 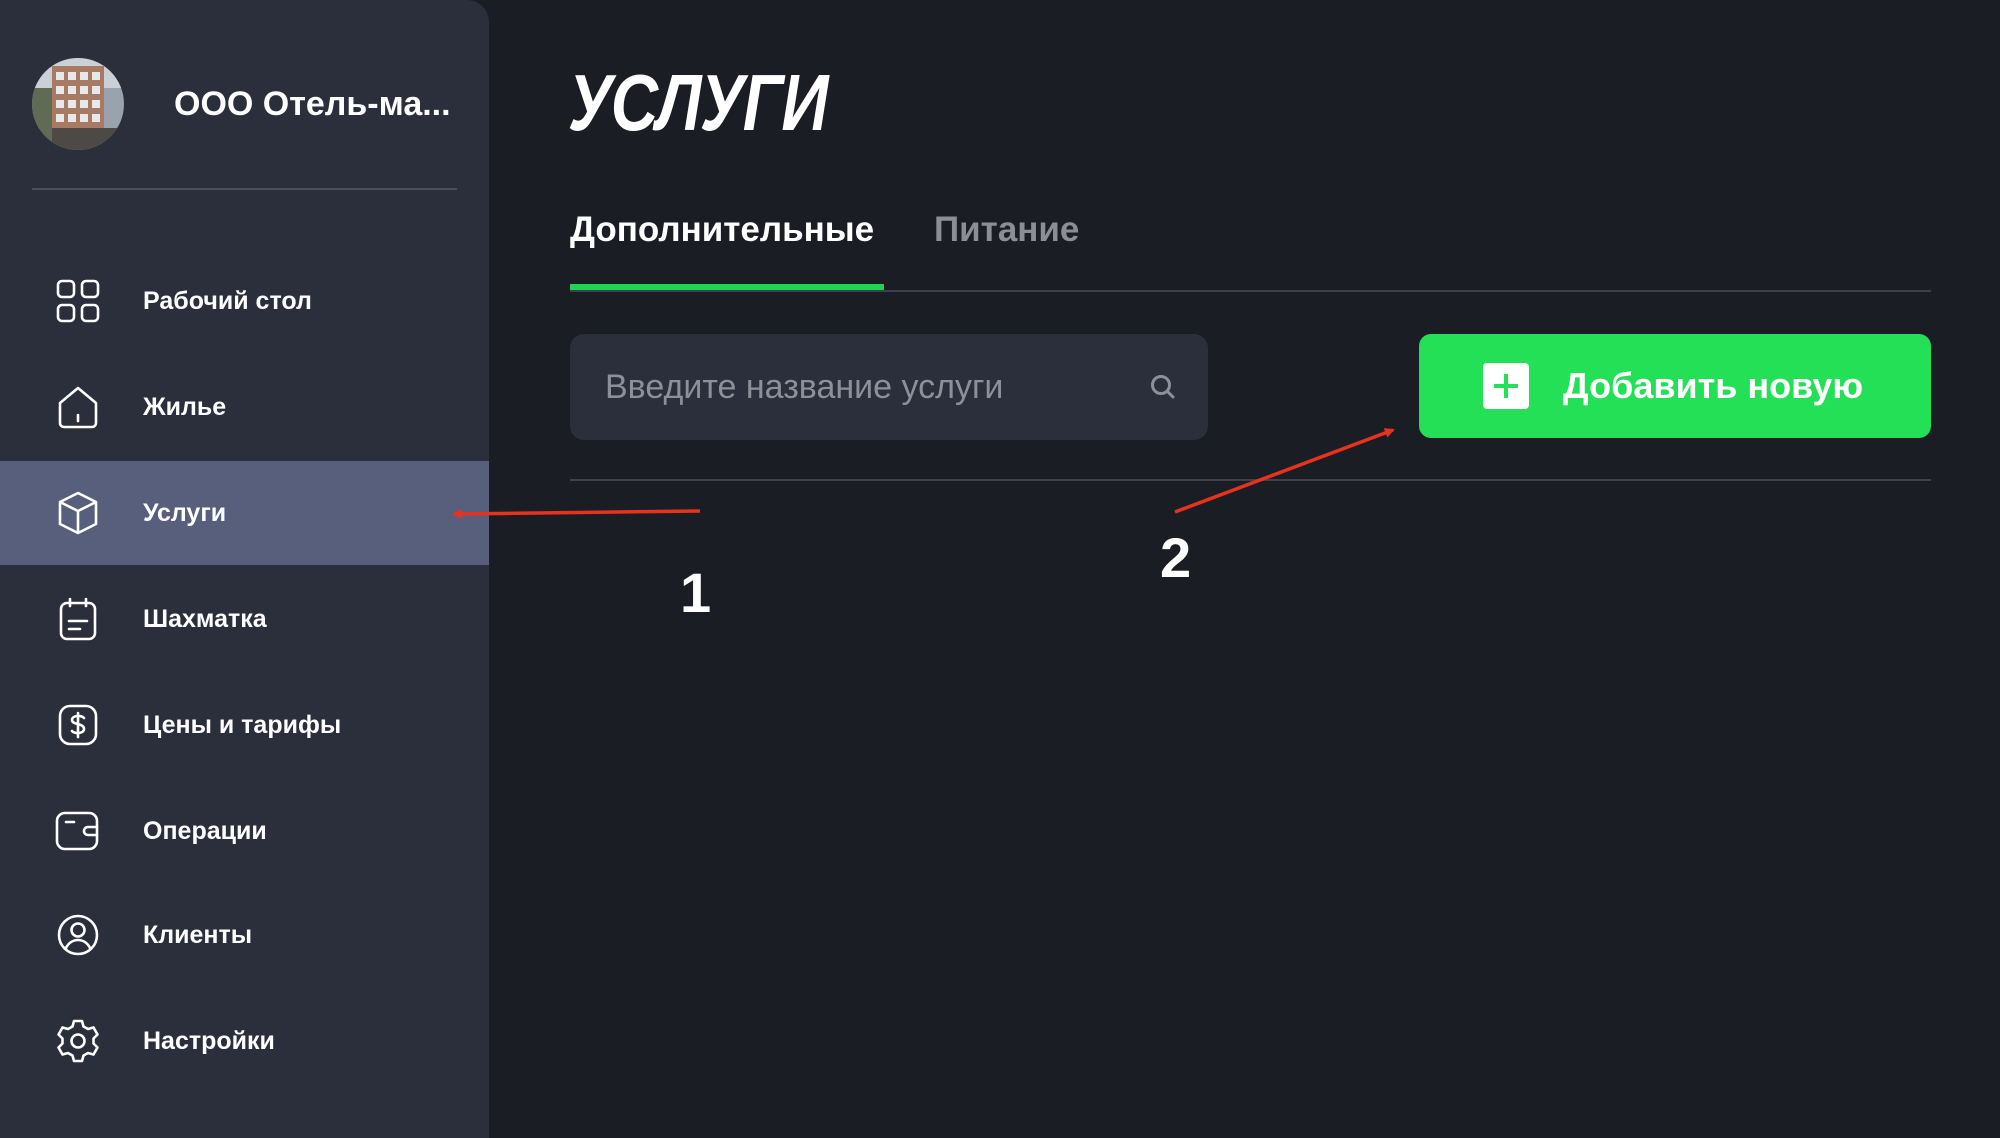 What do you see at coordinates (78, 831) in the screenshot?
I see `wallet-icon` at bounding box center [78, 831].